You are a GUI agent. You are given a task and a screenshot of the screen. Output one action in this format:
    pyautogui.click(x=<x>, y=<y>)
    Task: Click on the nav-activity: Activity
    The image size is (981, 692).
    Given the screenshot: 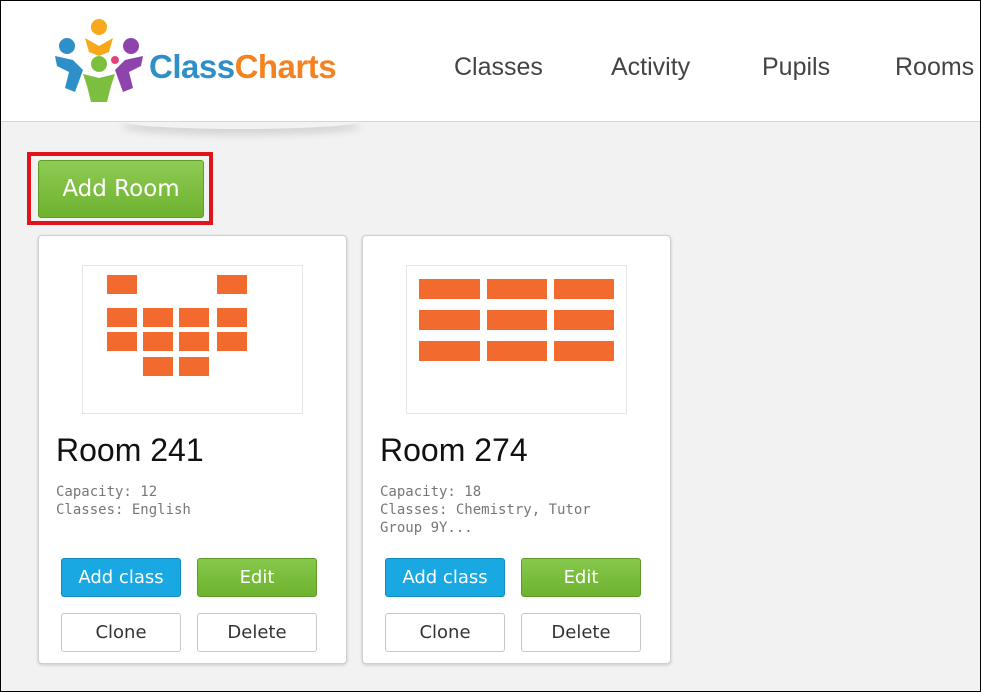 What is the action you would take?
    pyautogui.click(x=650, y=67)
    